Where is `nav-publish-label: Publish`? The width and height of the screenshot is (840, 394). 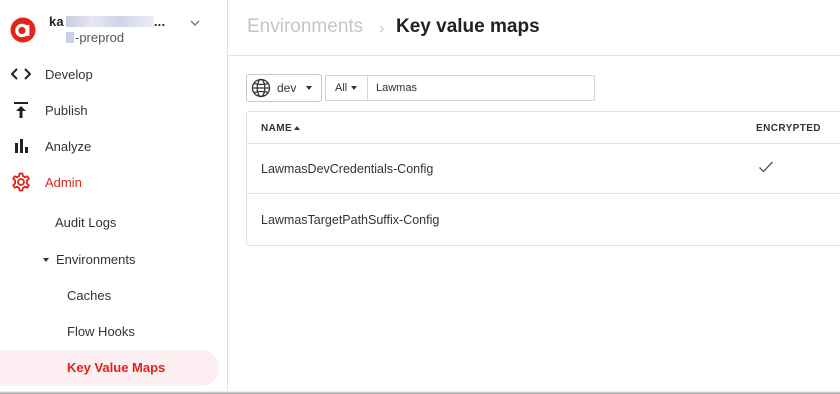
nav-publish-label: Publish is located at coordinates (66, 110).